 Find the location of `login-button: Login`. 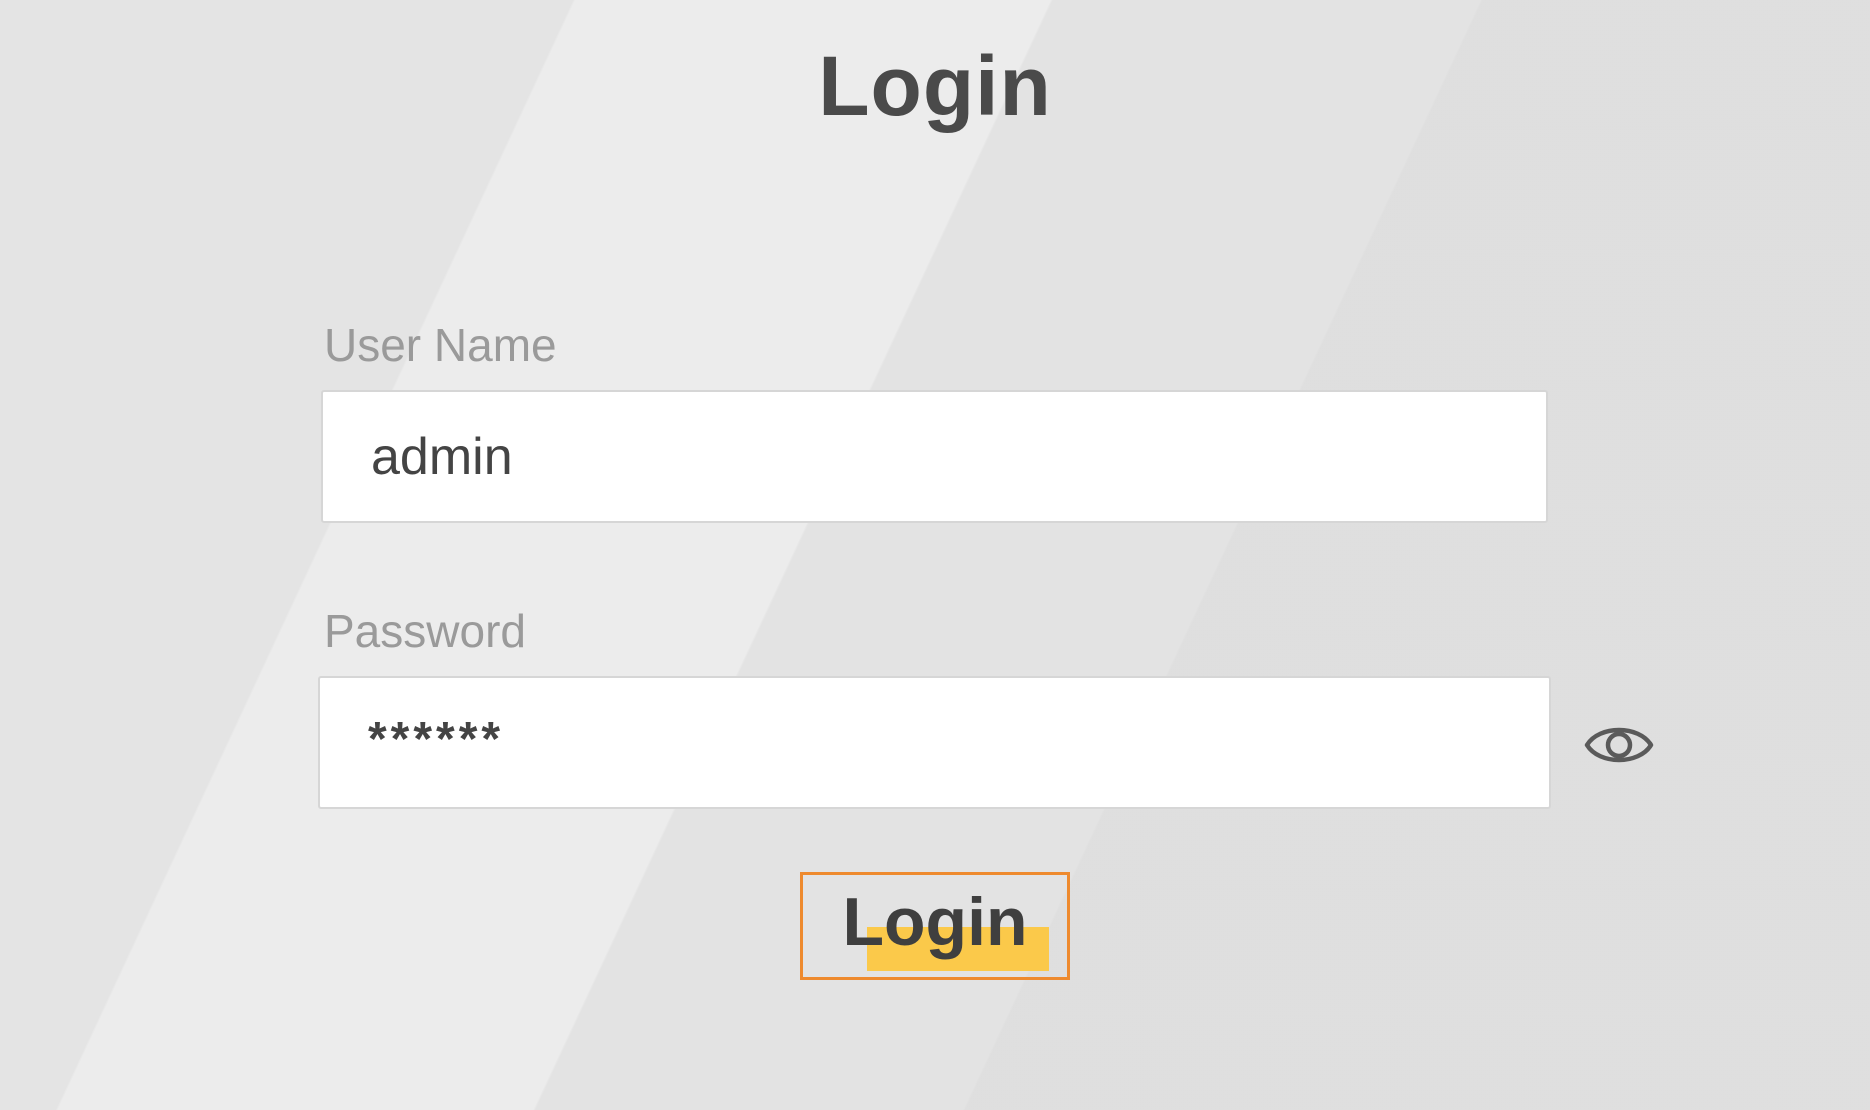

login-button: Login is located at coordinates (935, 926).